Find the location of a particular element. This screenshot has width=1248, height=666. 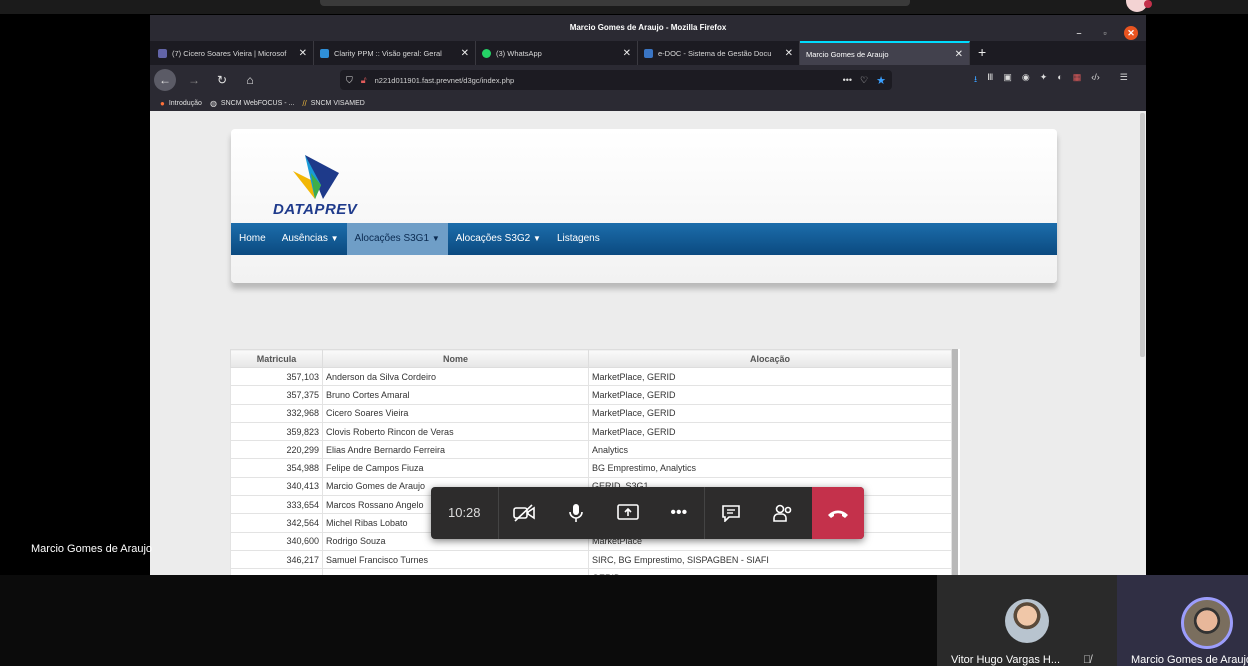

pocket-icon: ♡ is located at coordinates (864, 80).